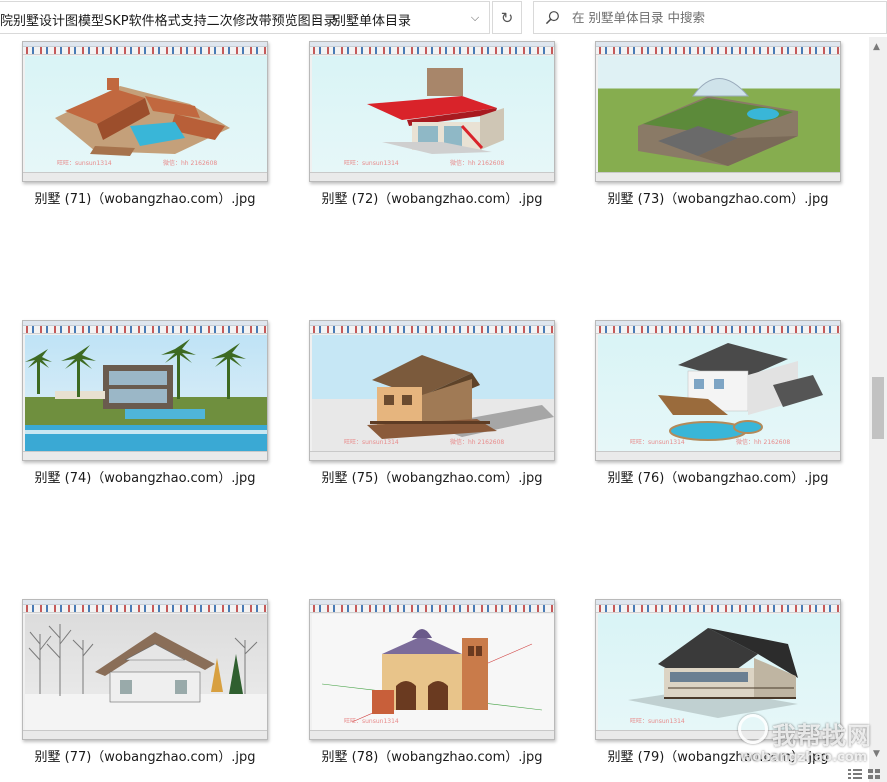  I want to click on scrollbar-thumb, so click(878, 408).